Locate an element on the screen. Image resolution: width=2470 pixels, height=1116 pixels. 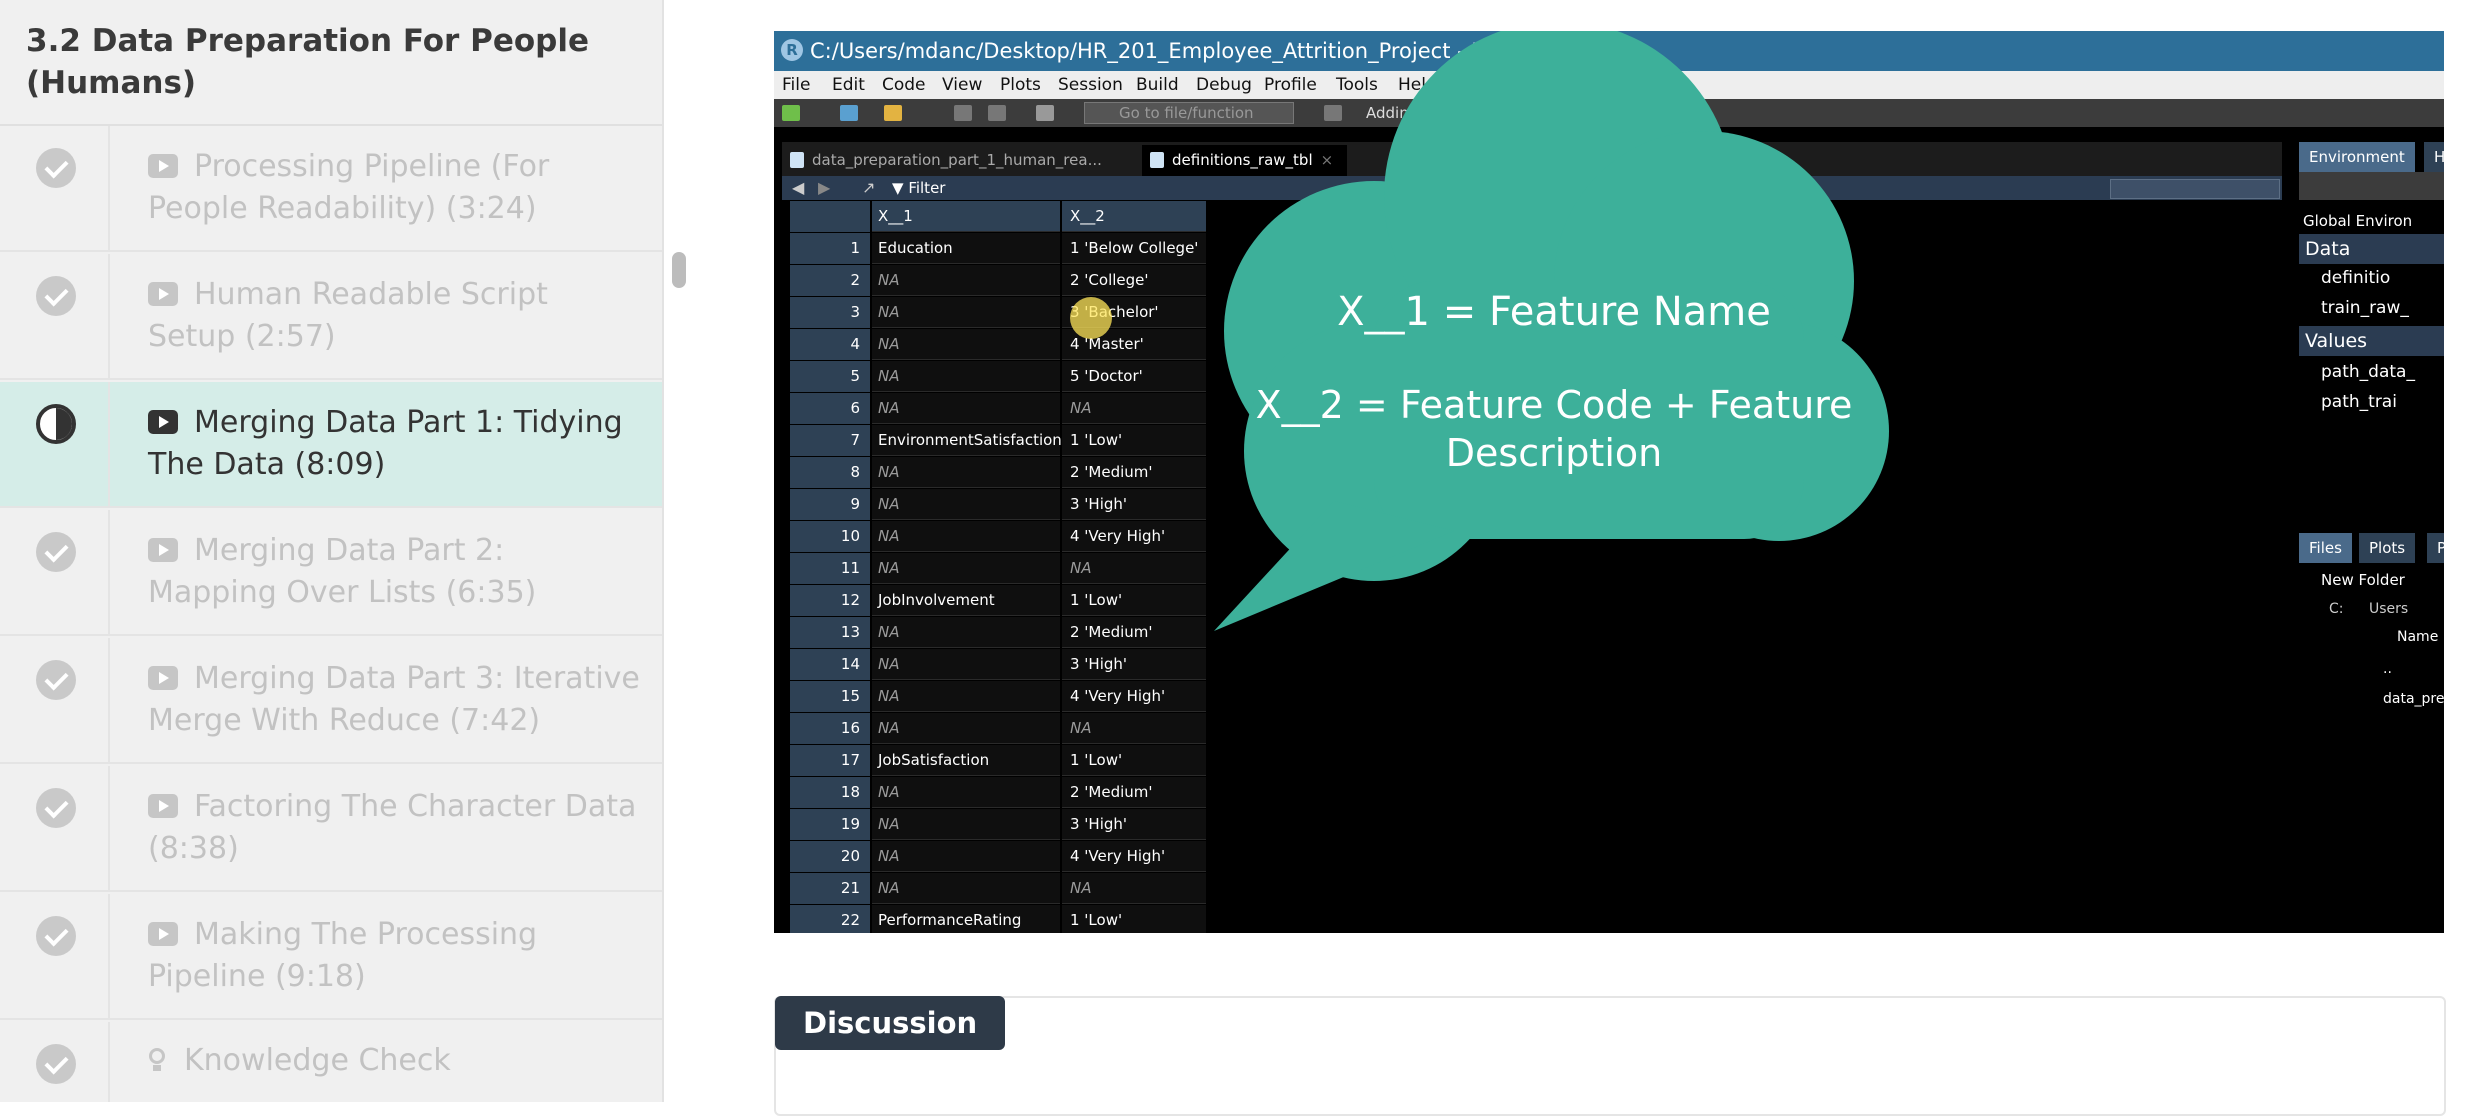
lesson-item: Knowledge Check is located at coordinates (331, 1062).